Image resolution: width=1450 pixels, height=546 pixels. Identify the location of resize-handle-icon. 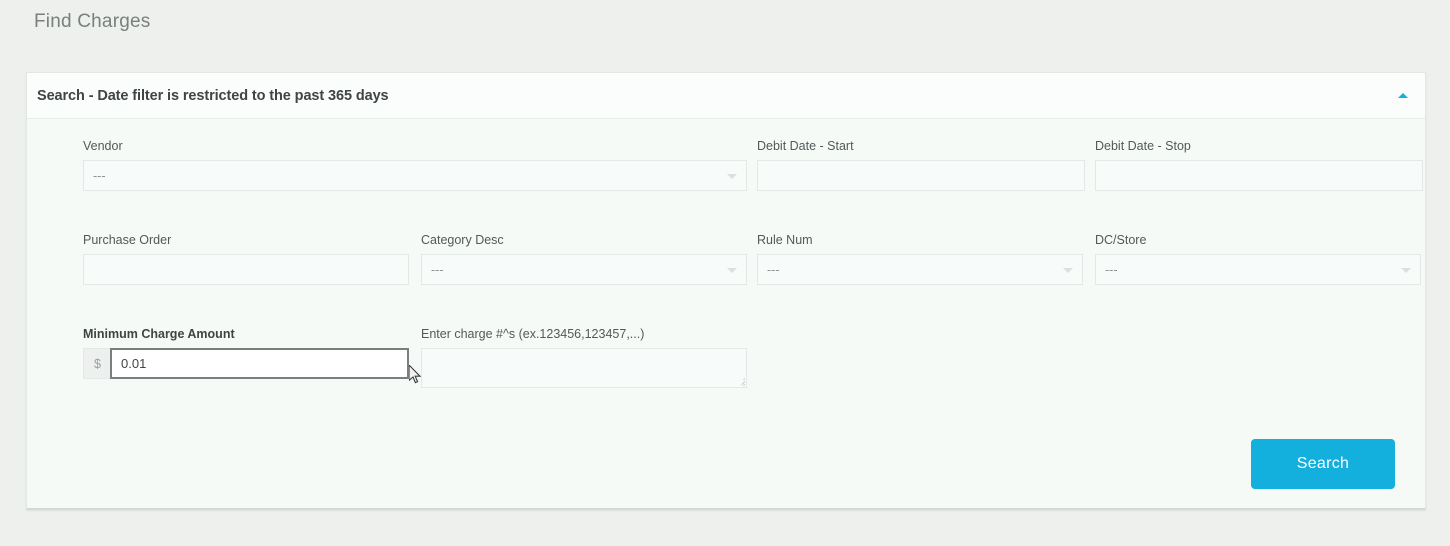
(739, 380).